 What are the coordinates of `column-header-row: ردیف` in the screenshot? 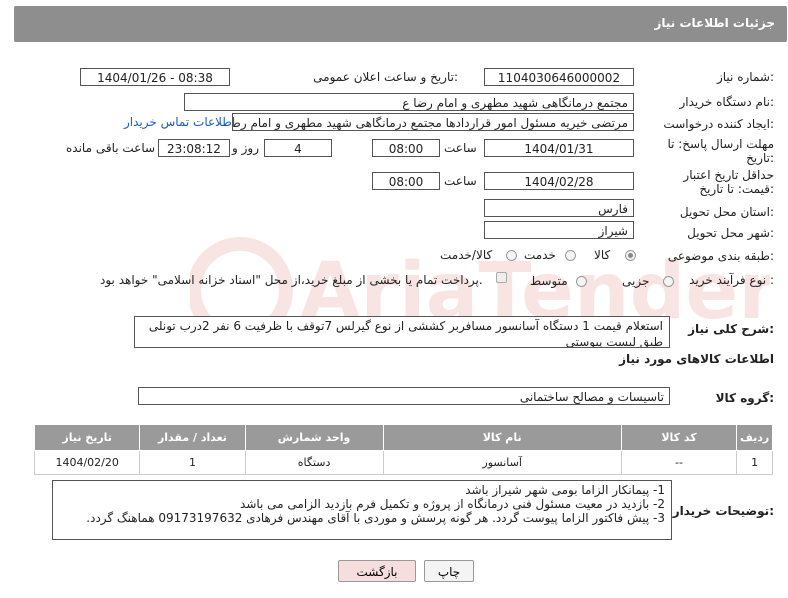 It's located at (754, 437).